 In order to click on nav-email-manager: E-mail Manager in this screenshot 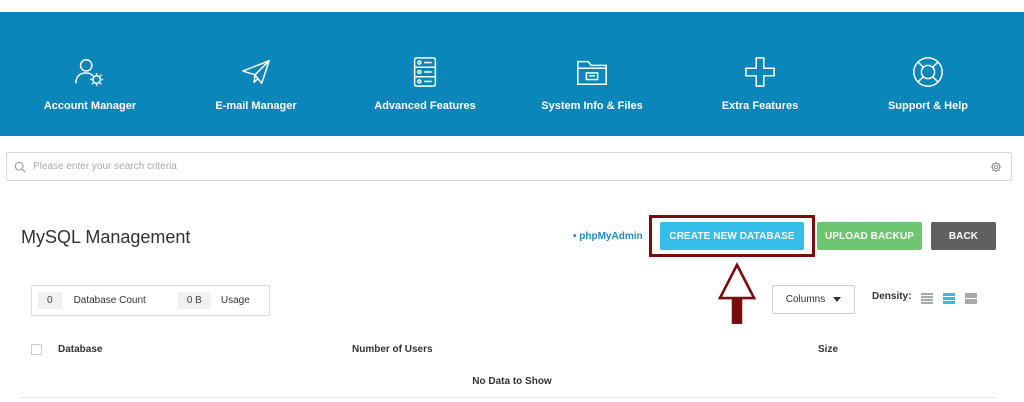, I will do `click(256, 74)`.